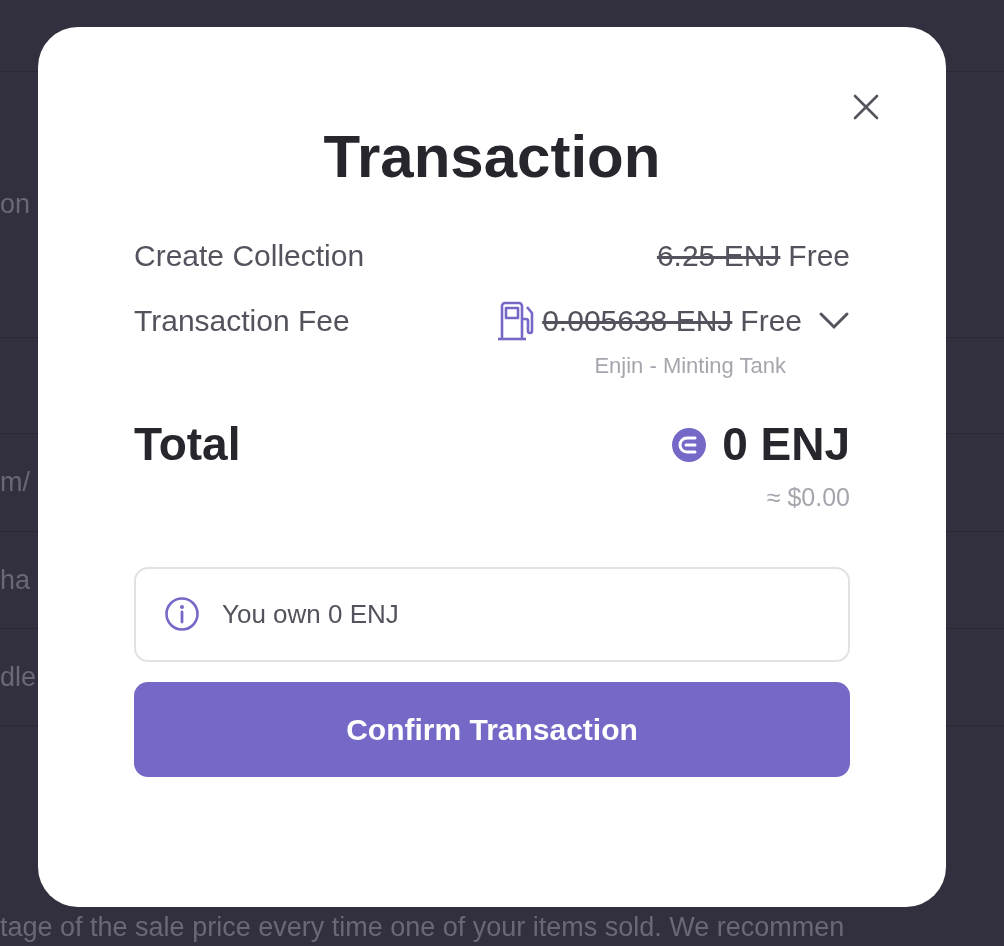 The width and height of the screenshot is (1004, 946). I want to click on dialog-title: Transaction, so click(492, 157).